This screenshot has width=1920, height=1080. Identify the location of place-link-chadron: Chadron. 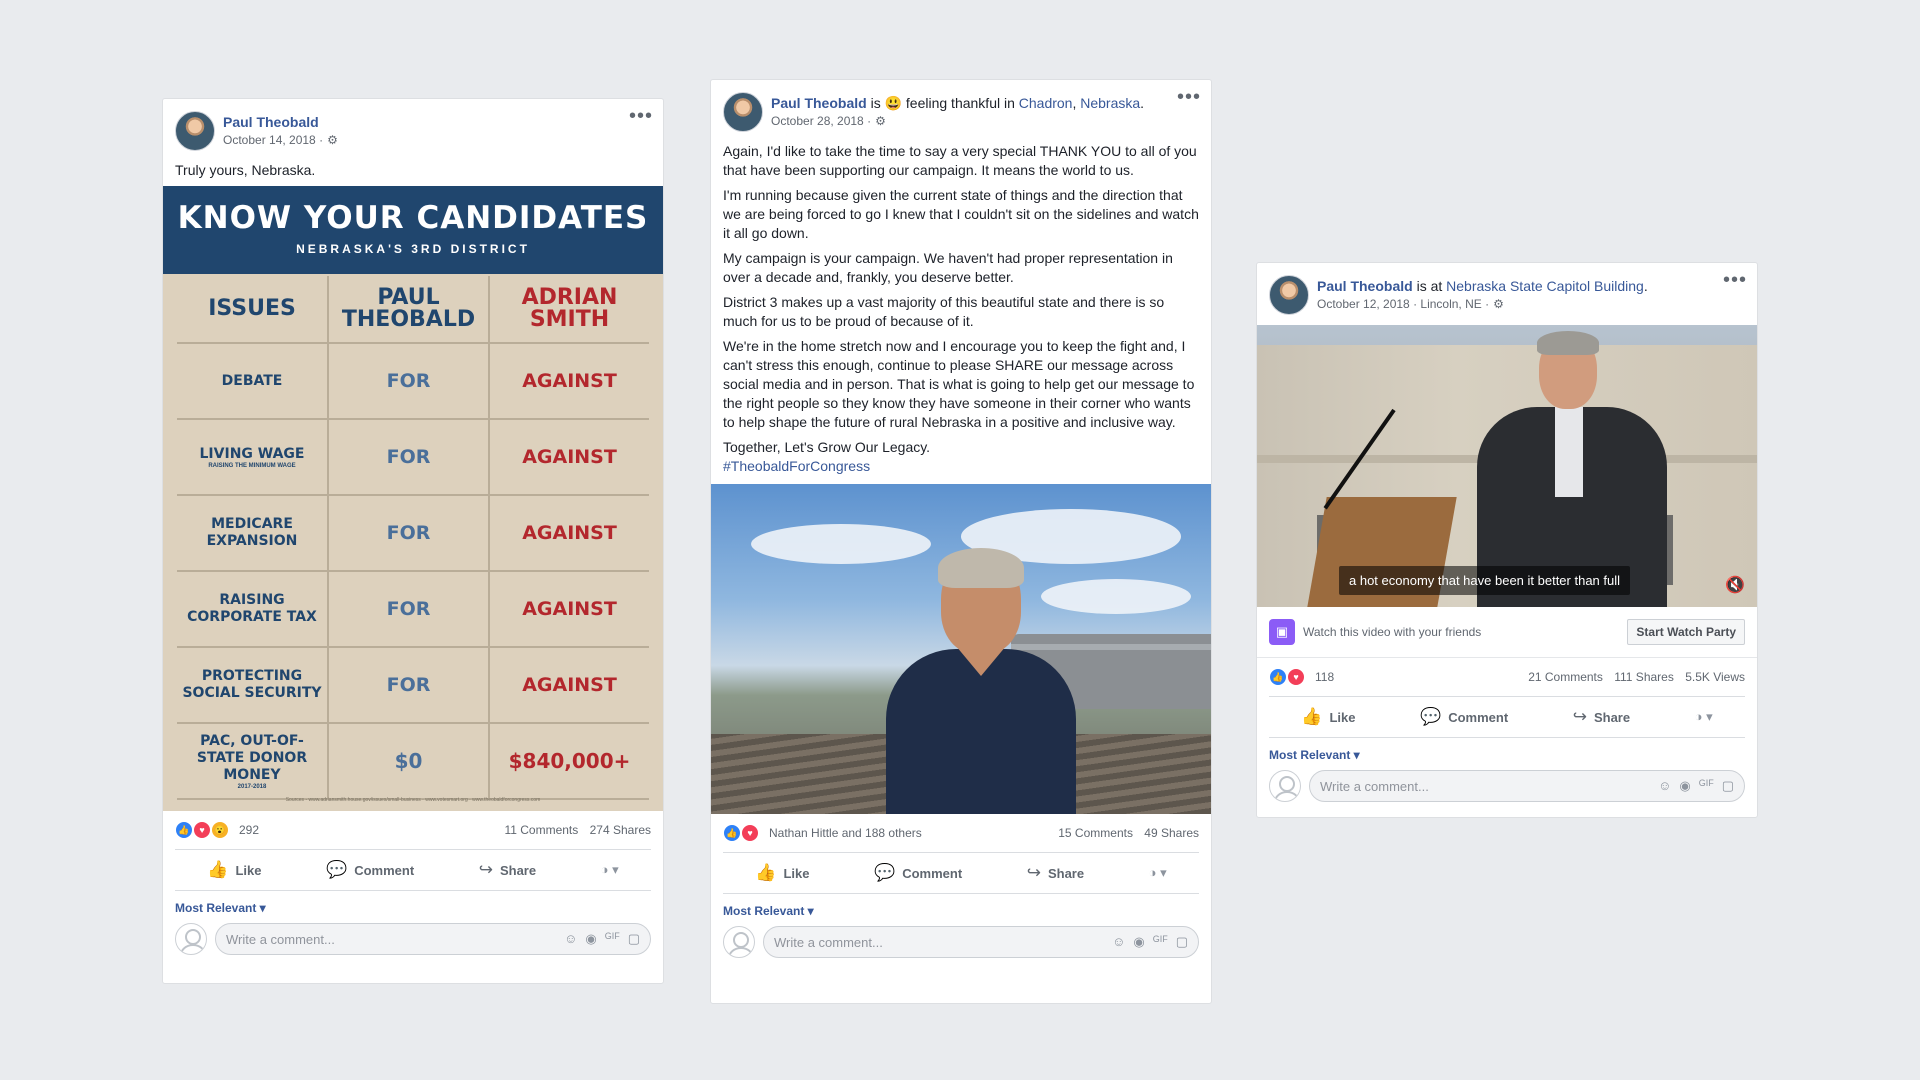
(1046, 103).